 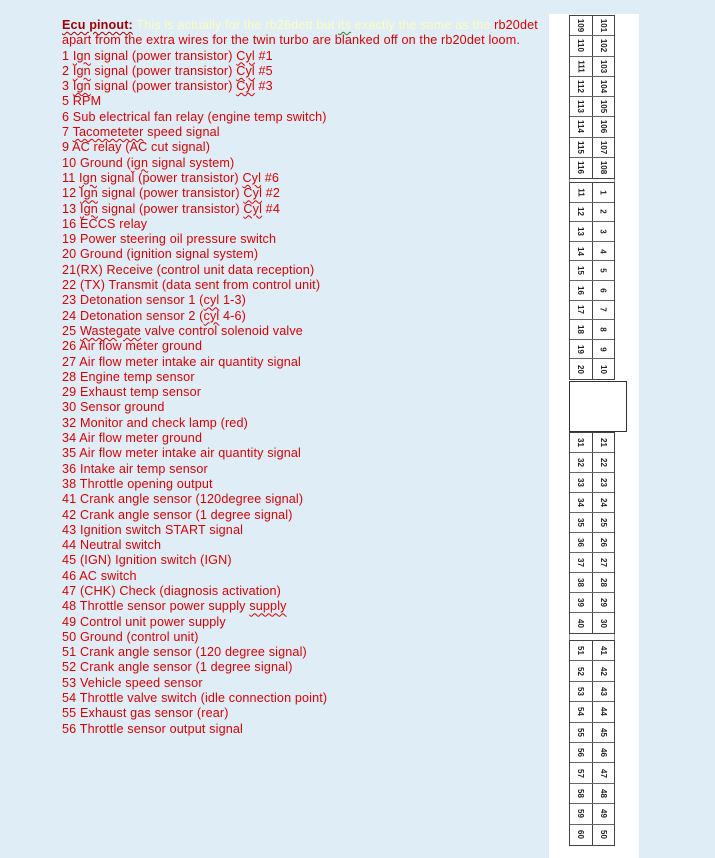 What do you see at coordinates (581, 671) in the screenshot?
I see `connector-pin: 52` at bounding box center [581, 671].